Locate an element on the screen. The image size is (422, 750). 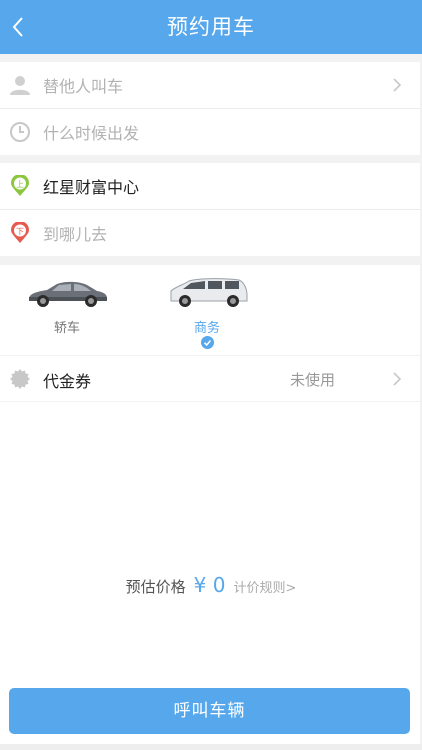
sedan-car-icon is located at coordinates (68, 294).